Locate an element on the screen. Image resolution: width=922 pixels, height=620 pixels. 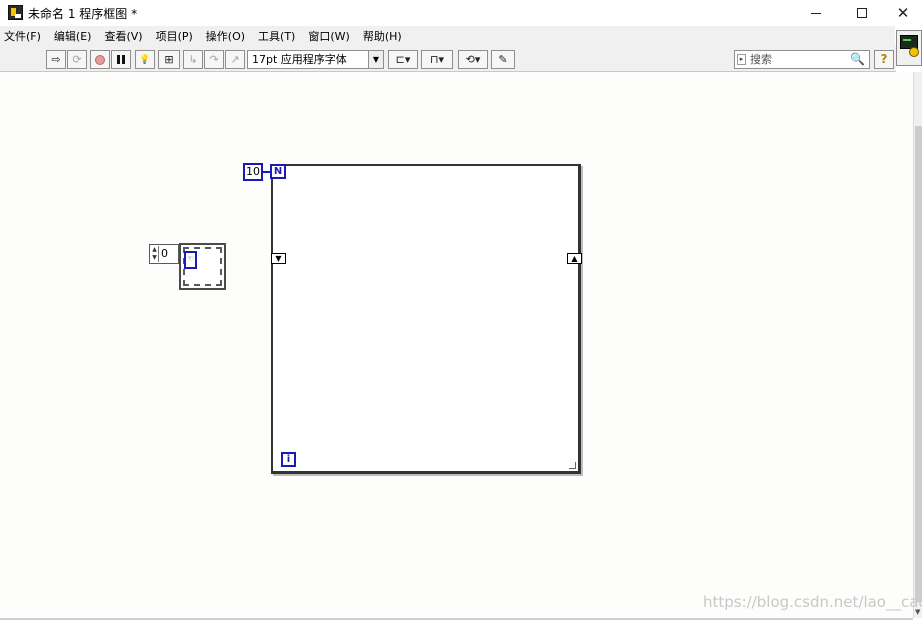
step-out-icon: ↗ is located at coordinates (235, 59).